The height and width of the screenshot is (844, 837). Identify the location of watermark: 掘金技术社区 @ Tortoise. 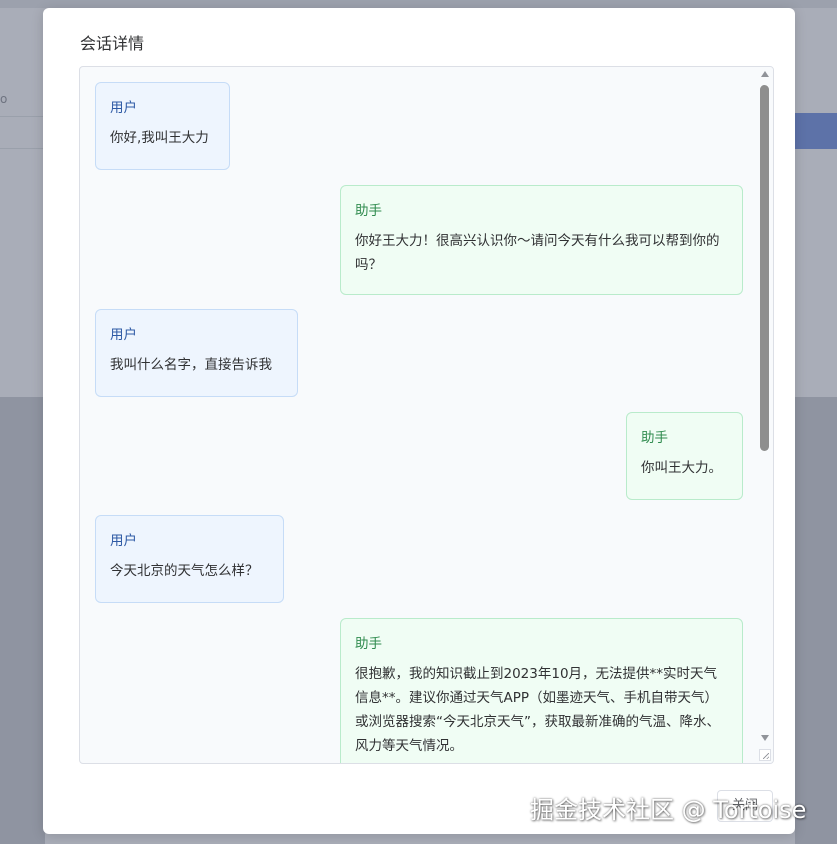
(668, 810).